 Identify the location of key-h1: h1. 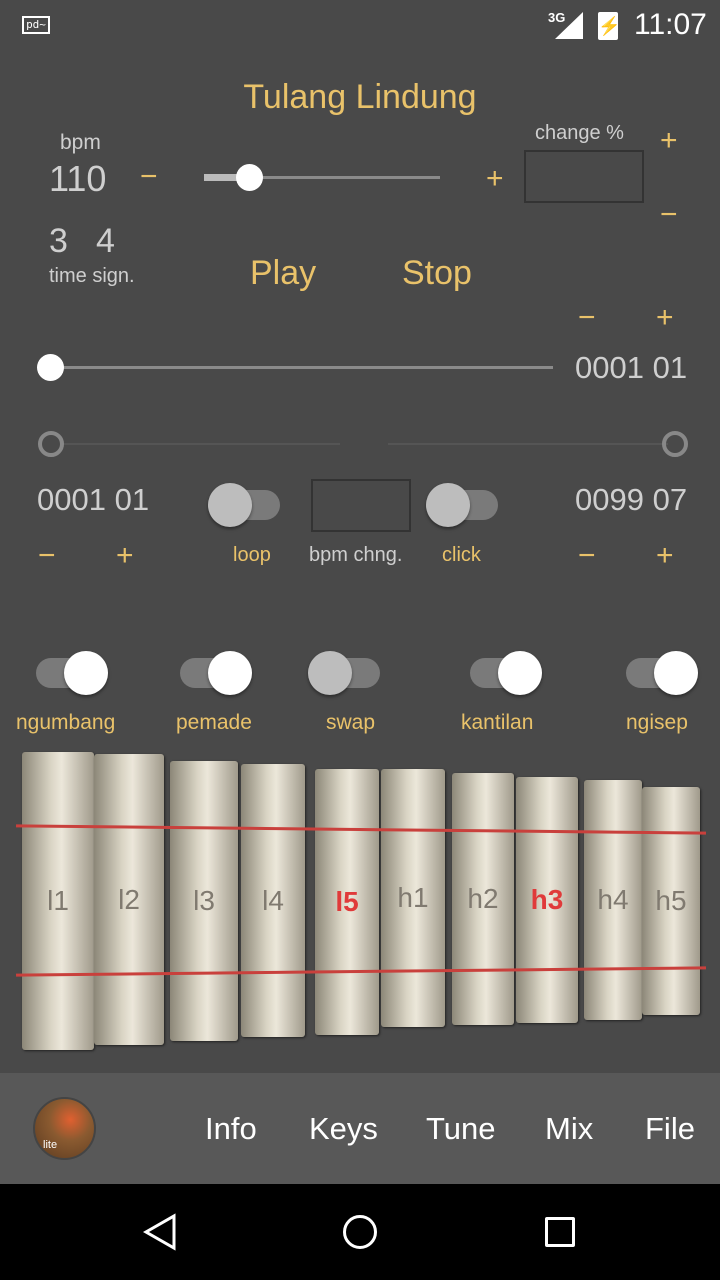
(413, 898).